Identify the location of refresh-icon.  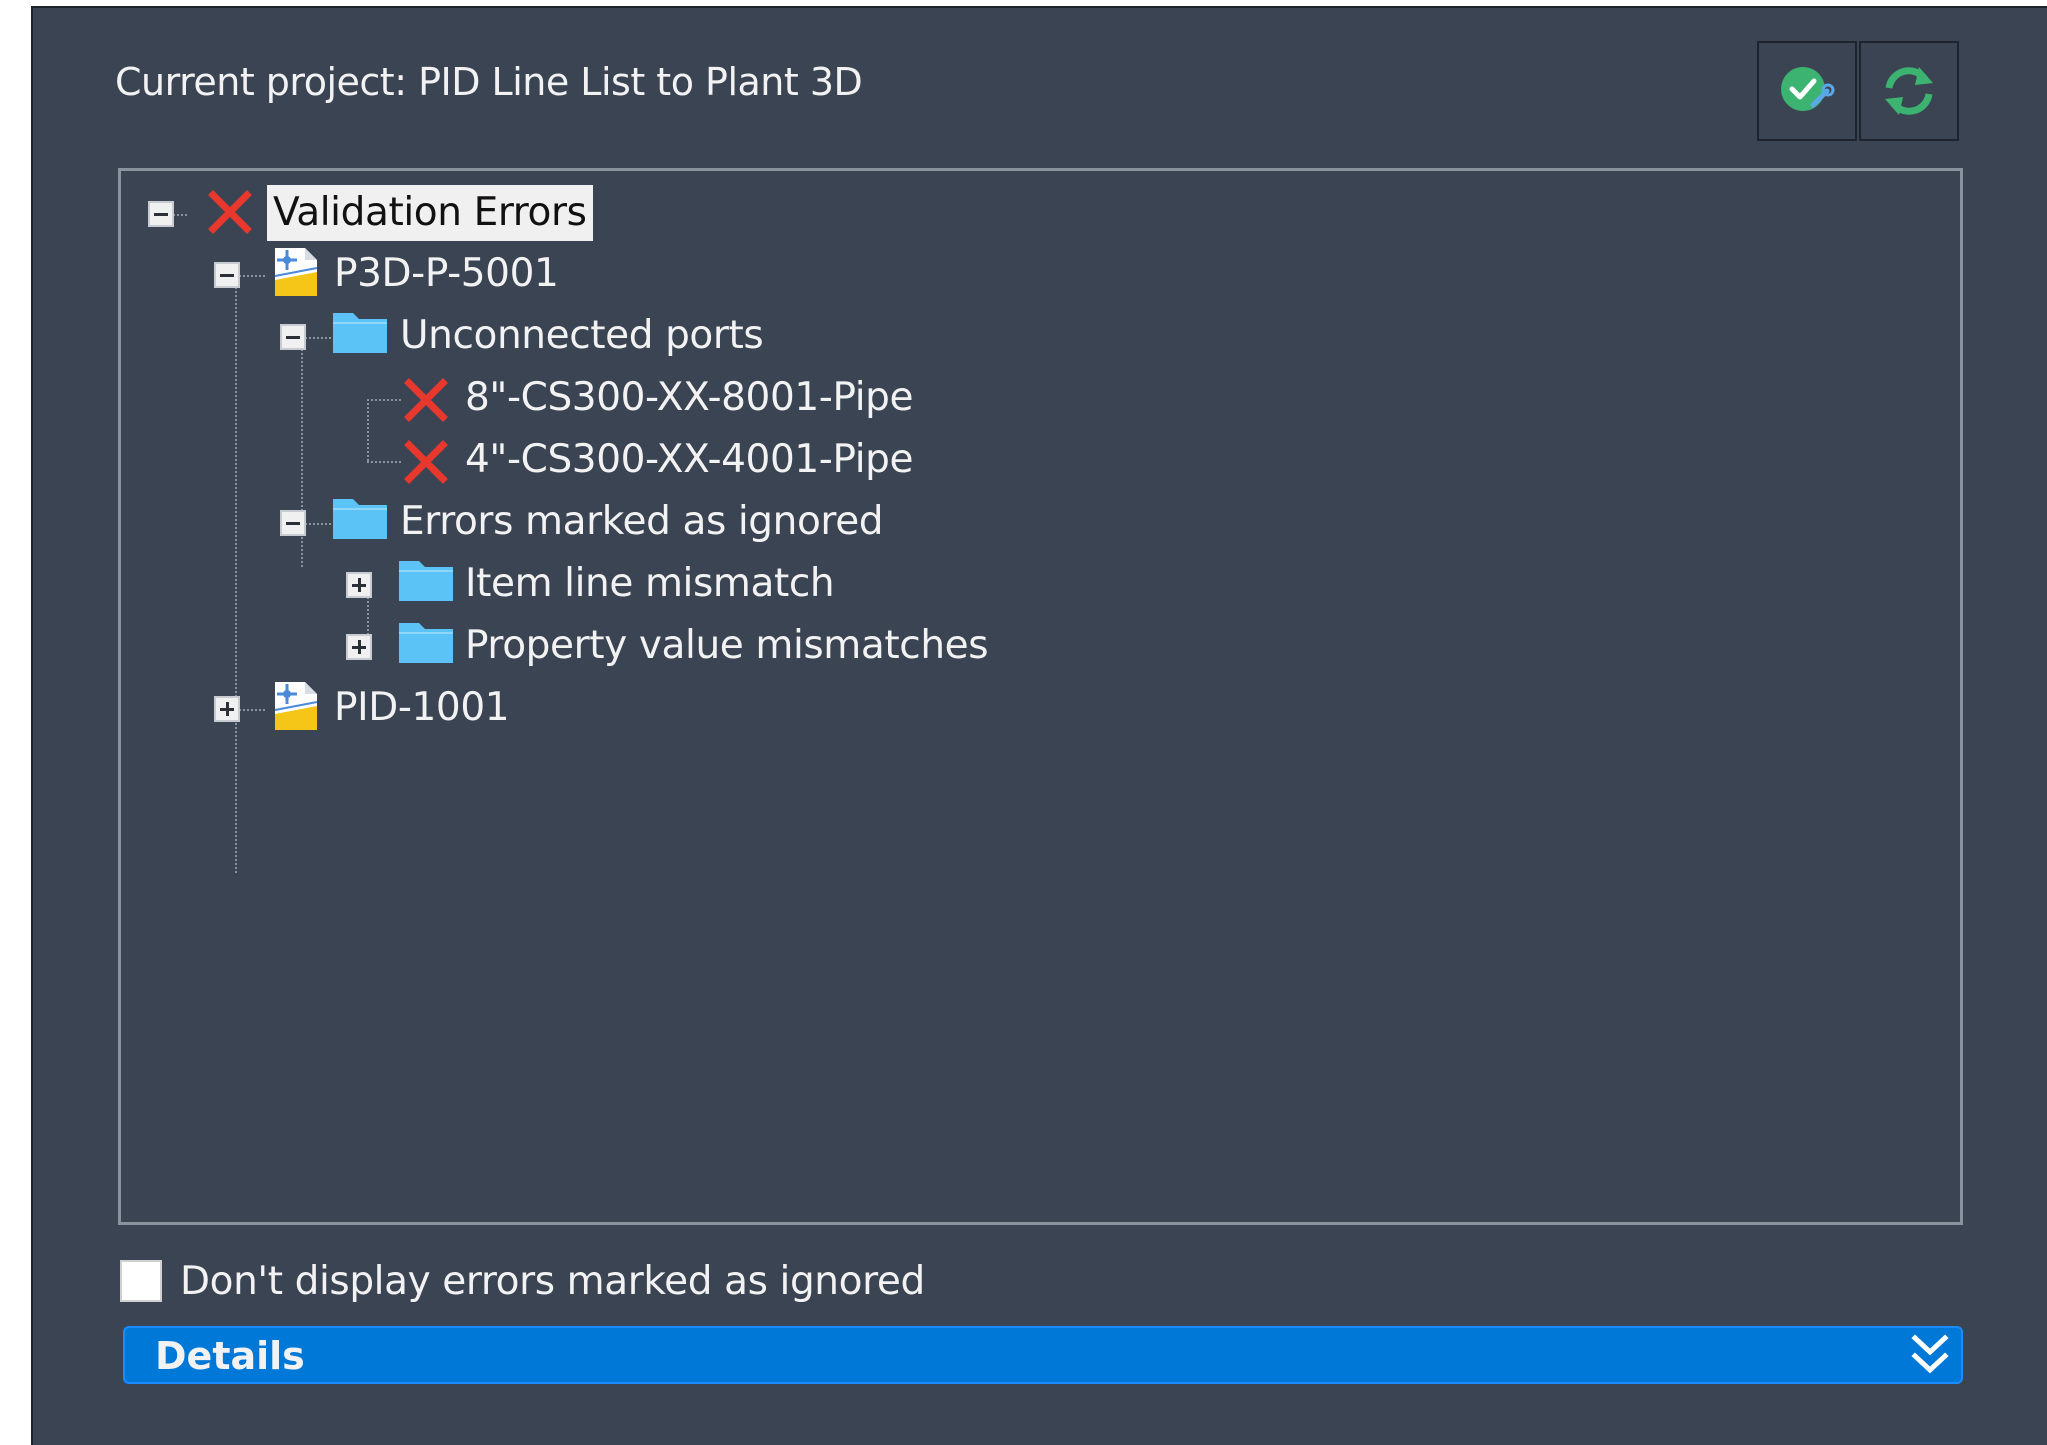
(1909, 91).